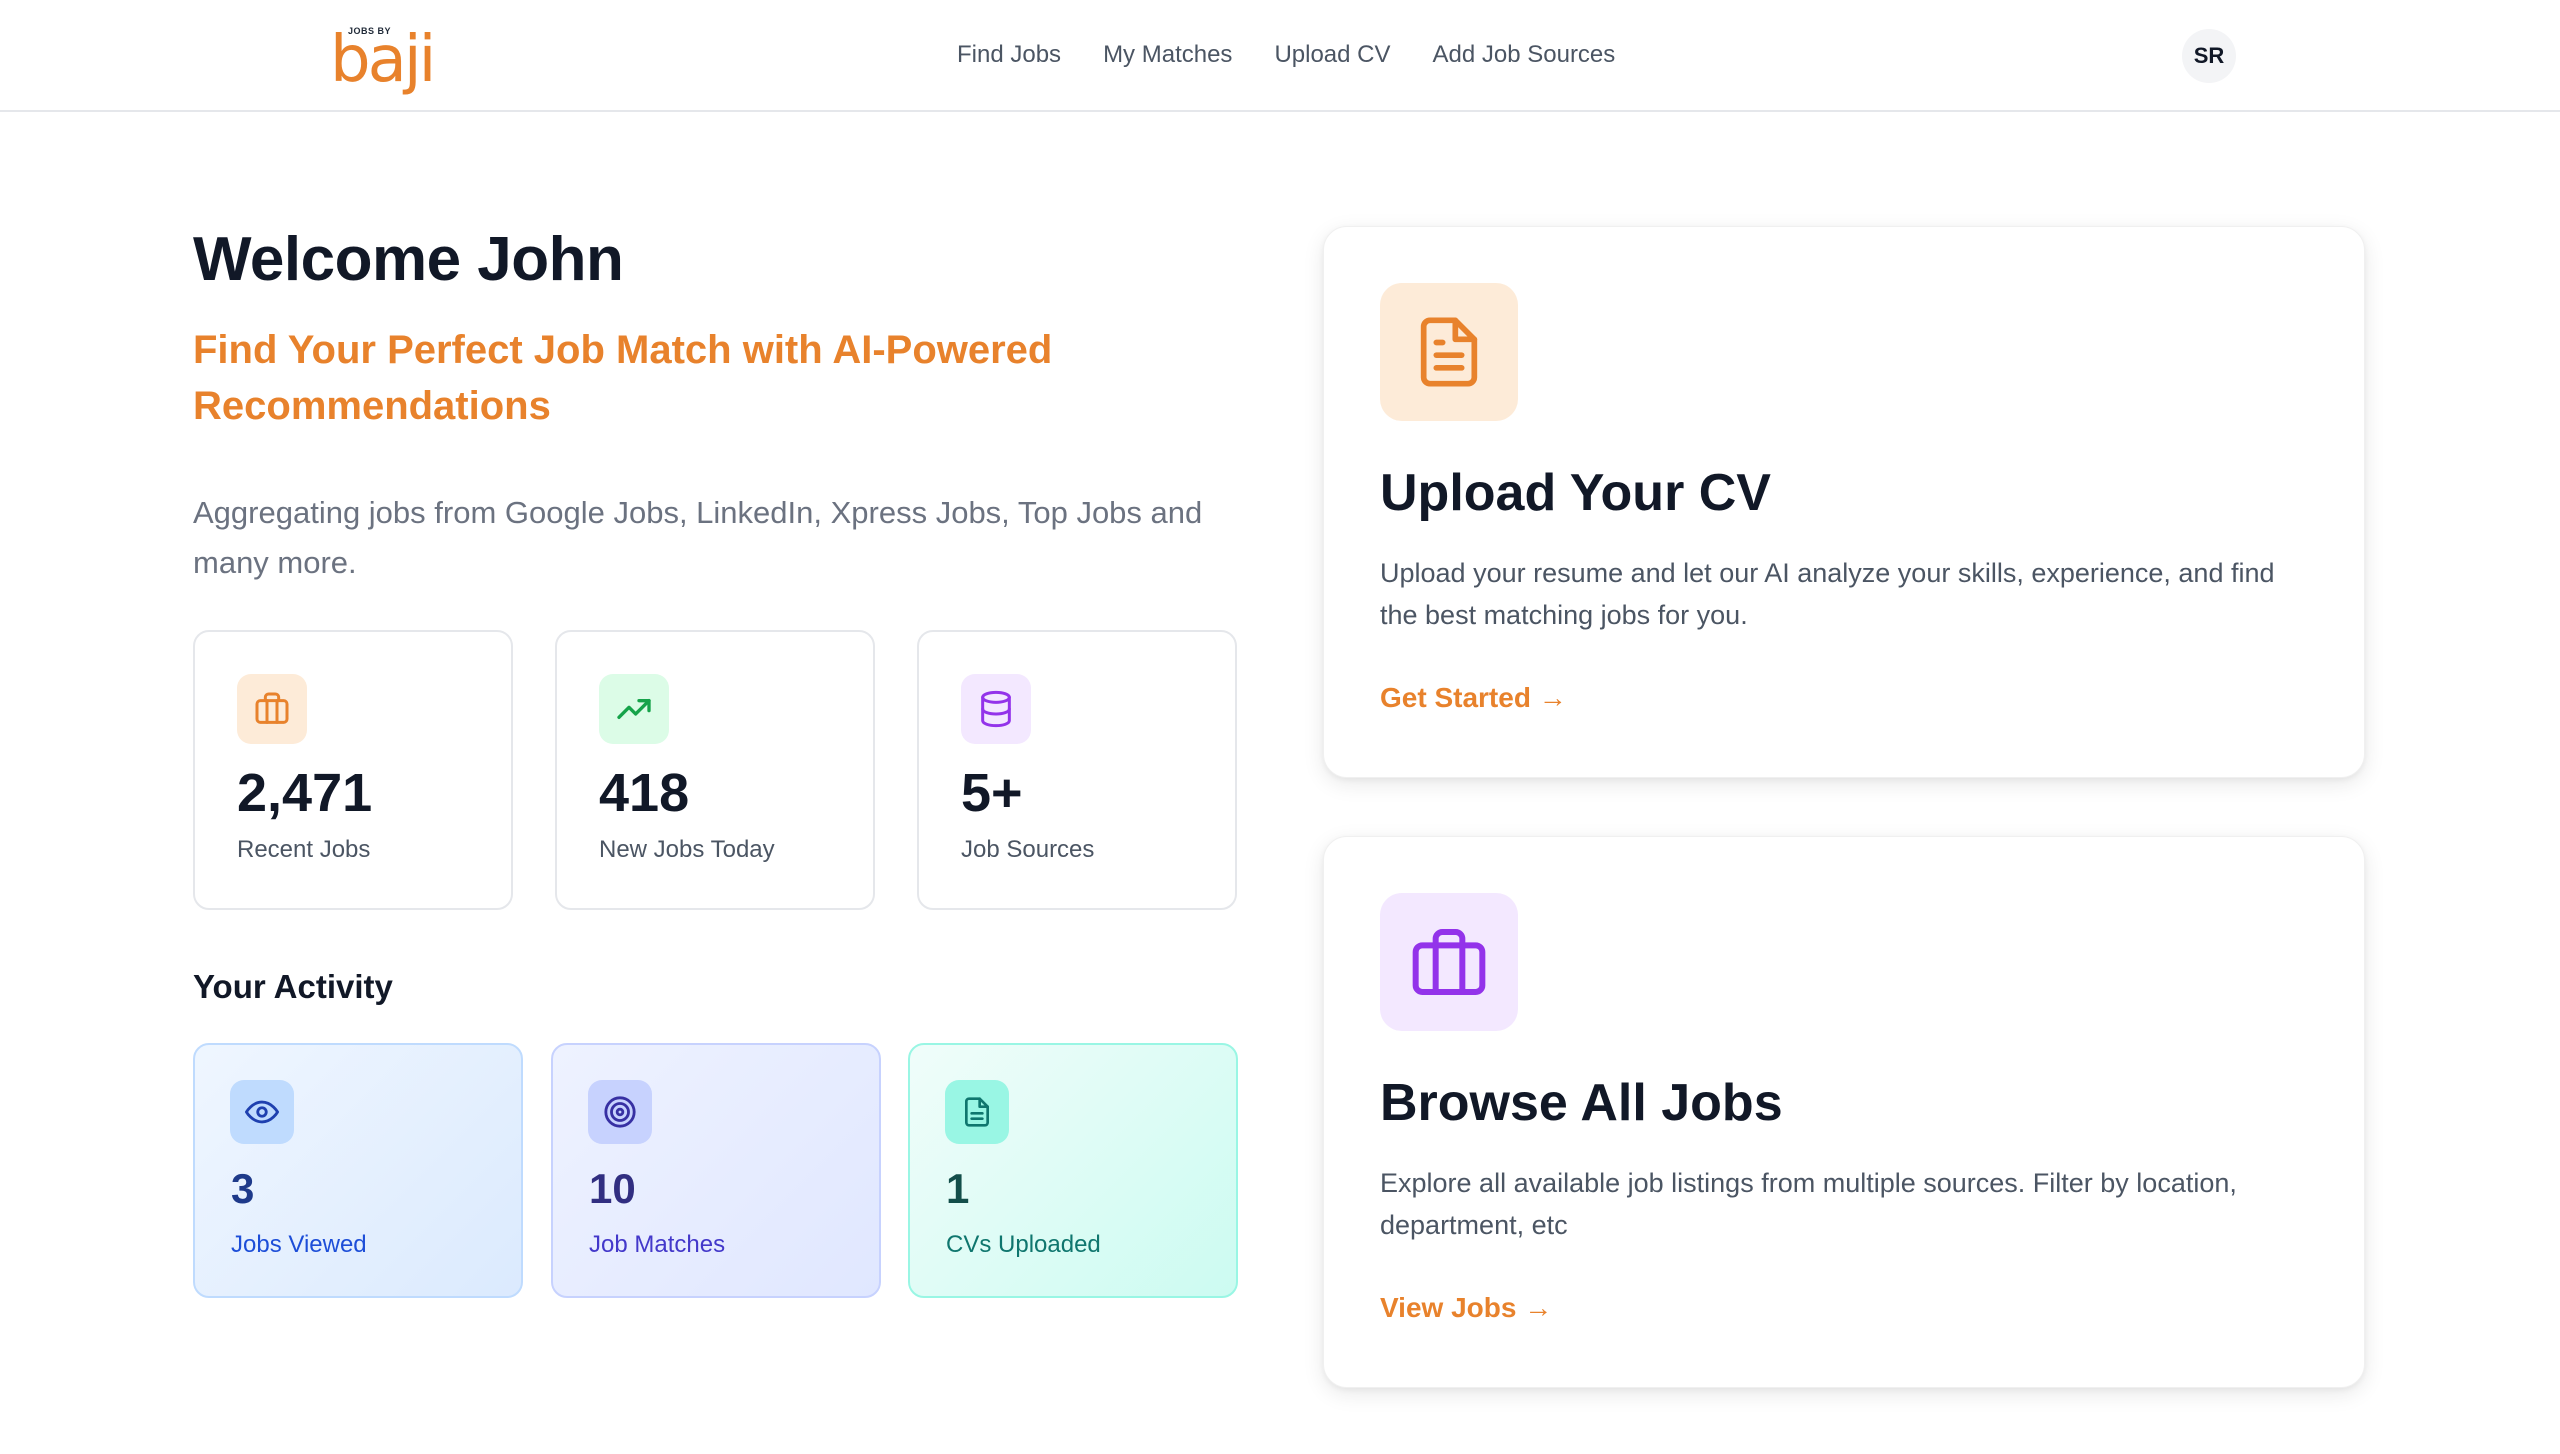  What do you see at coordinates (304, 849) in the screenshot?
I see `stat-label: Recent Jobs` at bounding box center [304, 849].